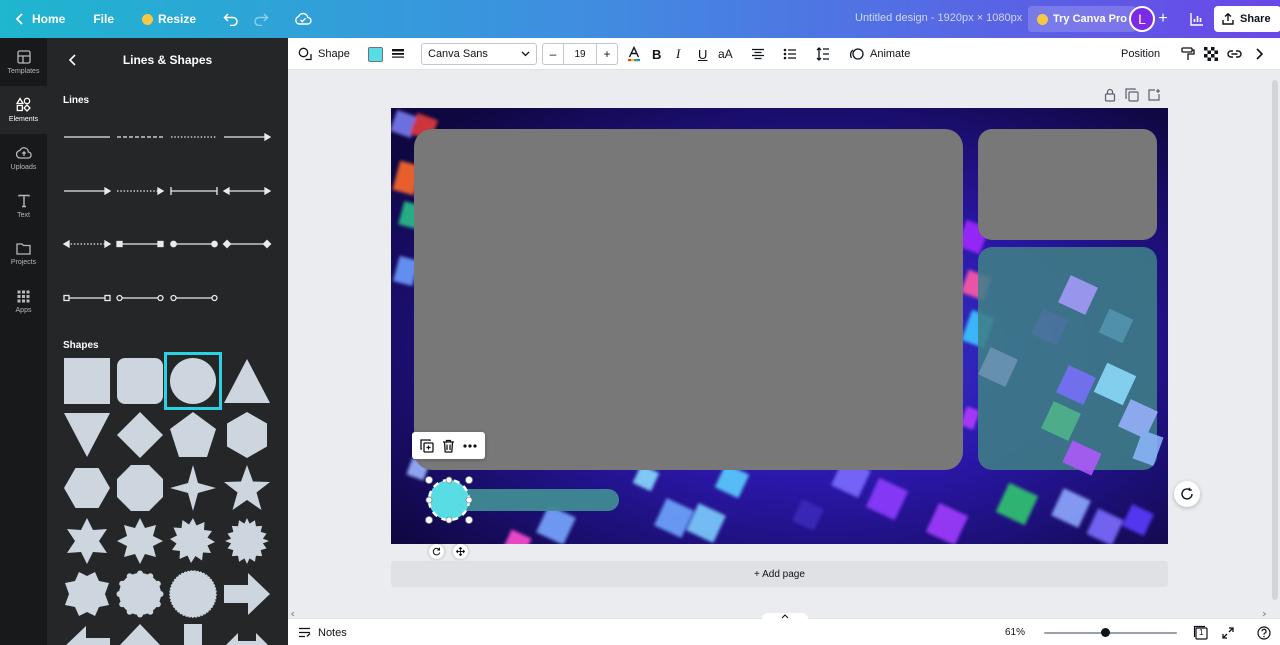 The image size is (1280, 645). What do you see at coordinates (23, 206) in the screenshot?
I see `rail-item-text: Text` at bounding box center [23, 206].